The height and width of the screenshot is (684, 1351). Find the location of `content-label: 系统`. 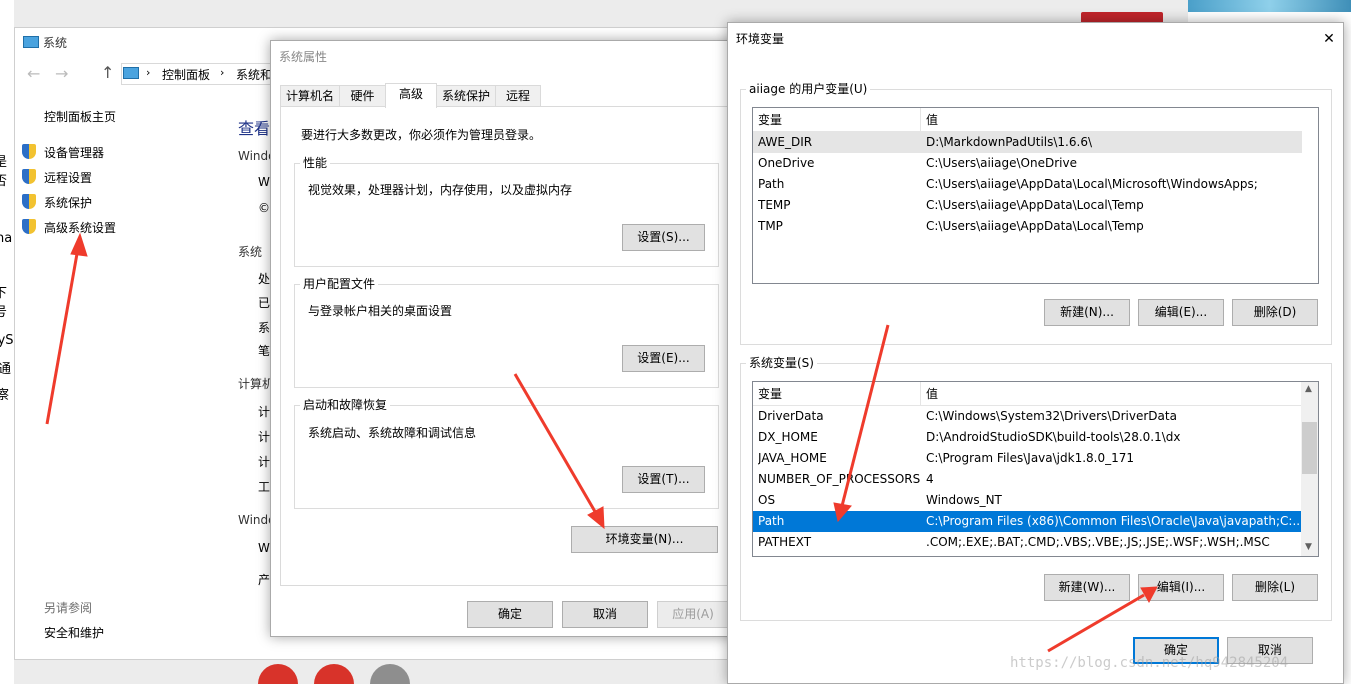

content-label: 系统 is located at coordinates (250, 252).